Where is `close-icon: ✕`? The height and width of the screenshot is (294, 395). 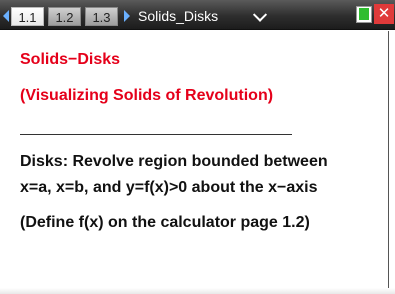
close-icon: ✕ is located at coordinates (384, 14).